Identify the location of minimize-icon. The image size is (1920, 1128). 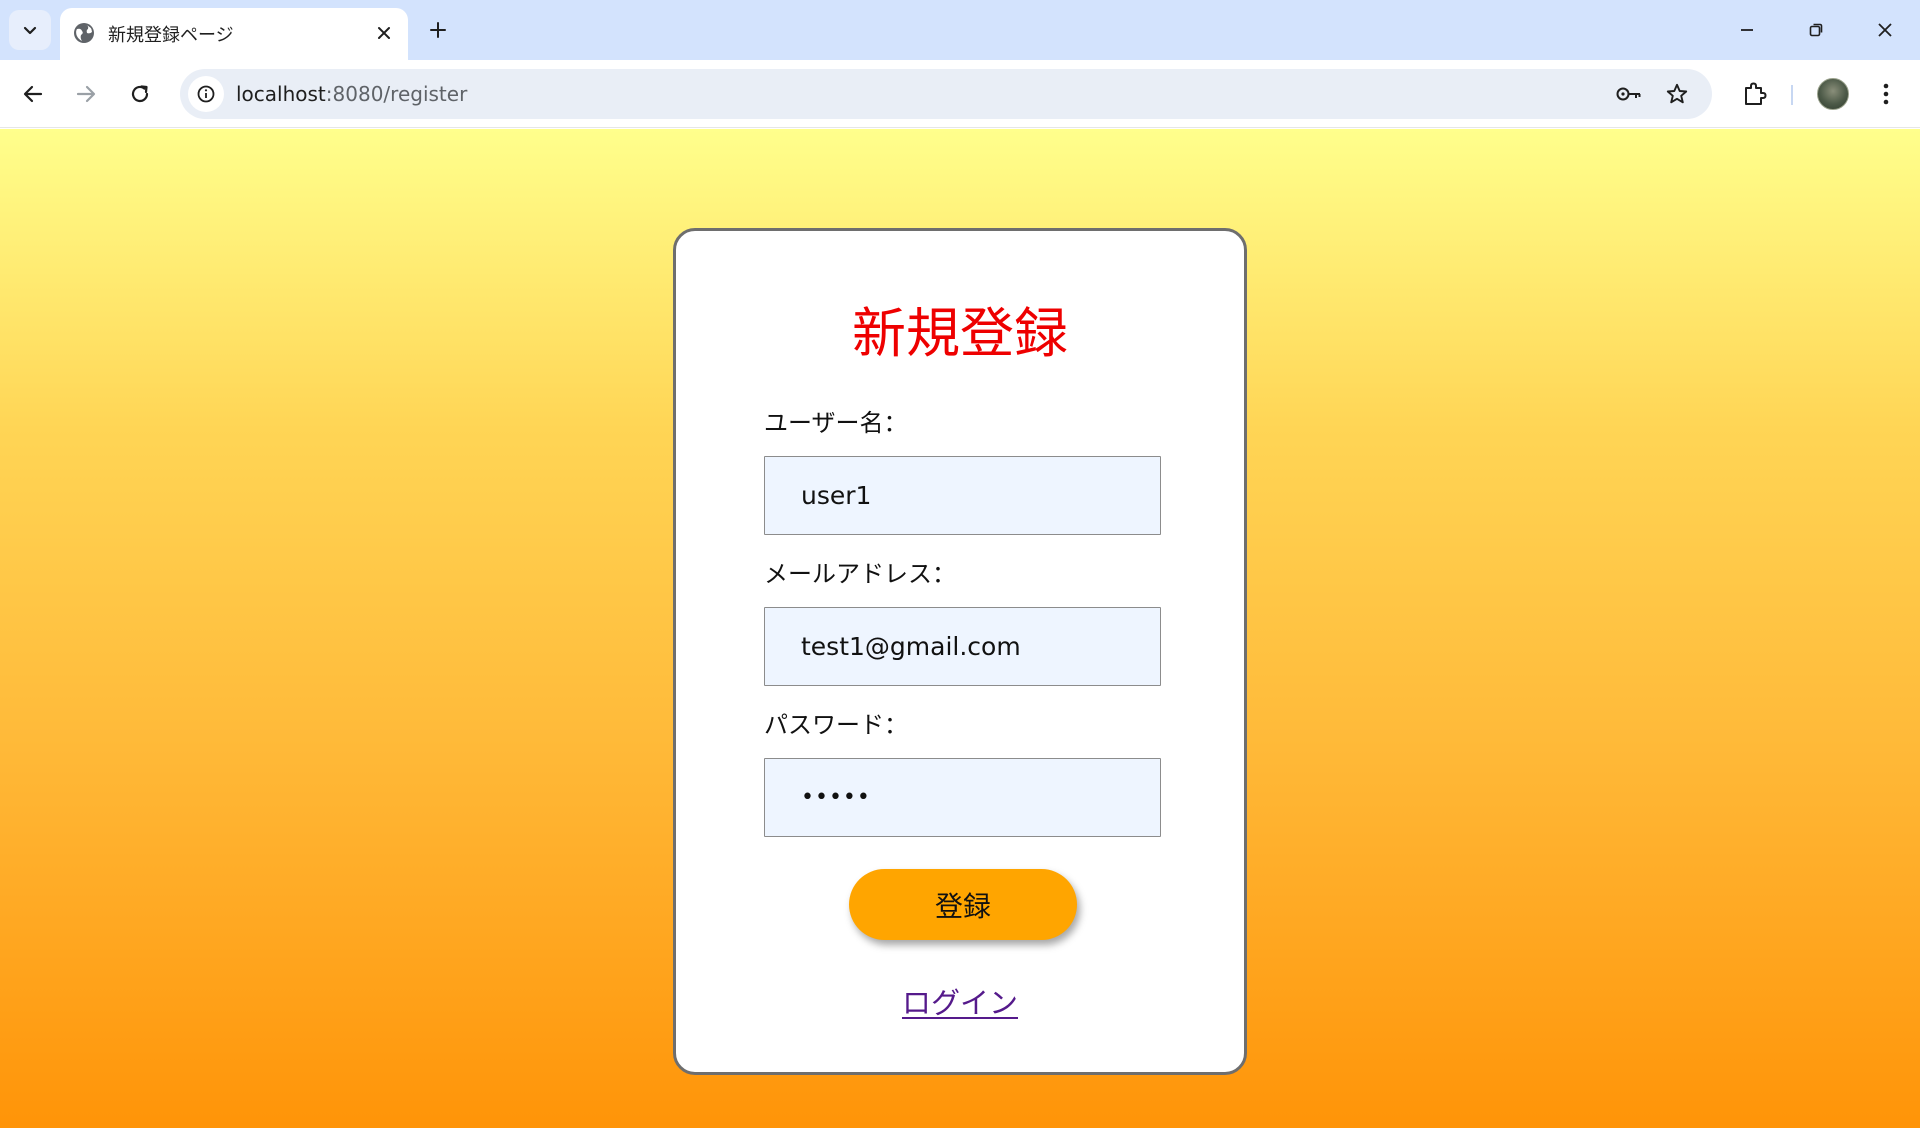
(1747, 30).